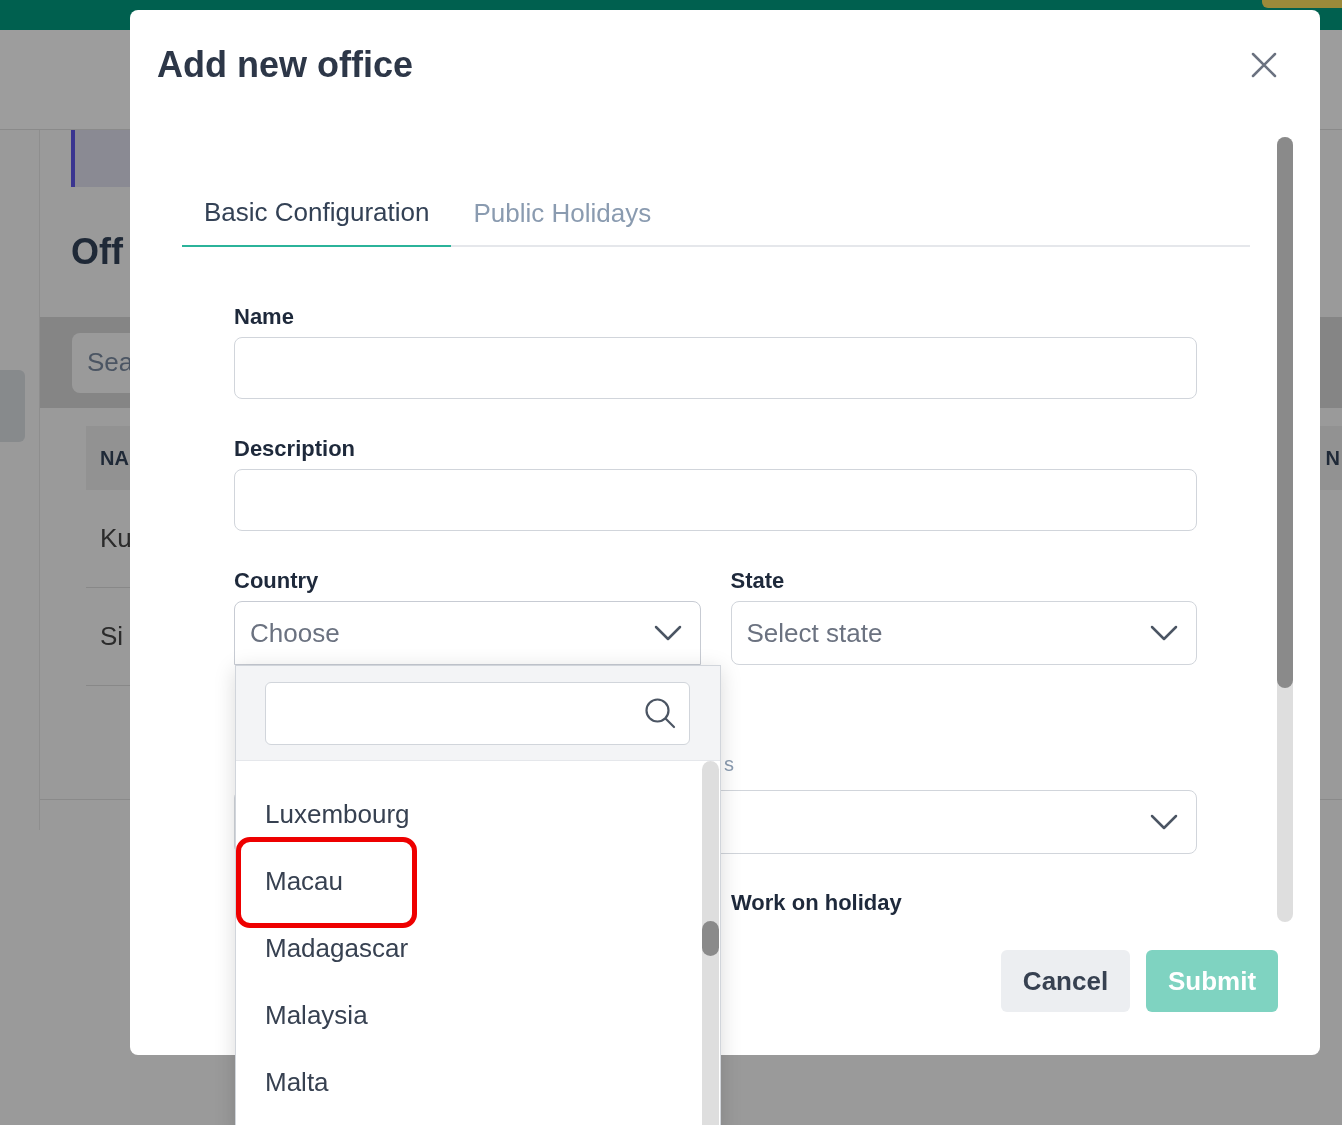  Describe the element at coordinates (116, 538) in the screenshot. I see `table-cell-text: Ku` at that location.